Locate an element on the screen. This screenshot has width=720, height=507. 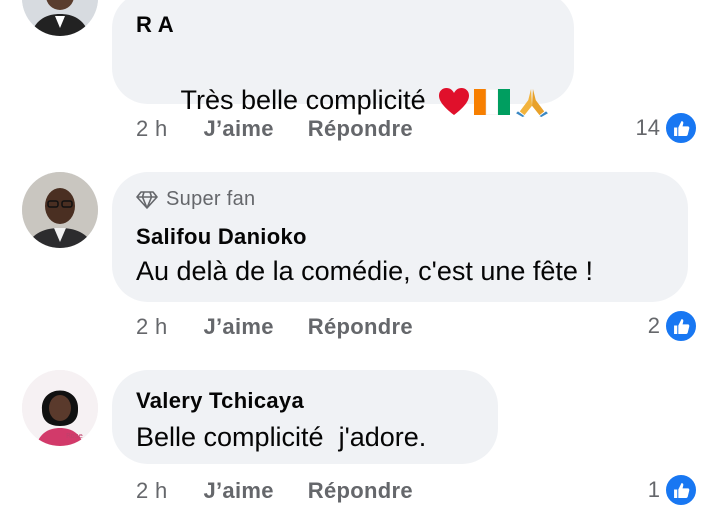
super-fan-badge: Super fan is located at coordinates (195, 199).